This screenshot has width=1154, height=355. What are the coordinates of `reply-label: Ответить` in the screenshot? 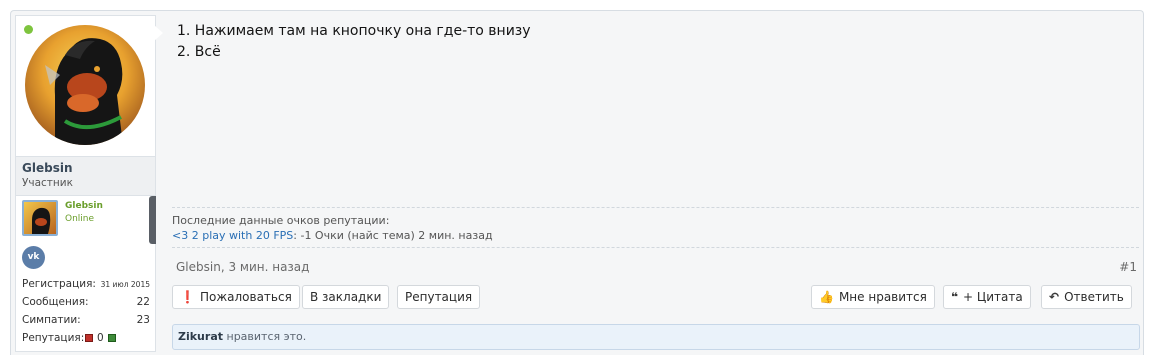 It's located at (1094, 297).